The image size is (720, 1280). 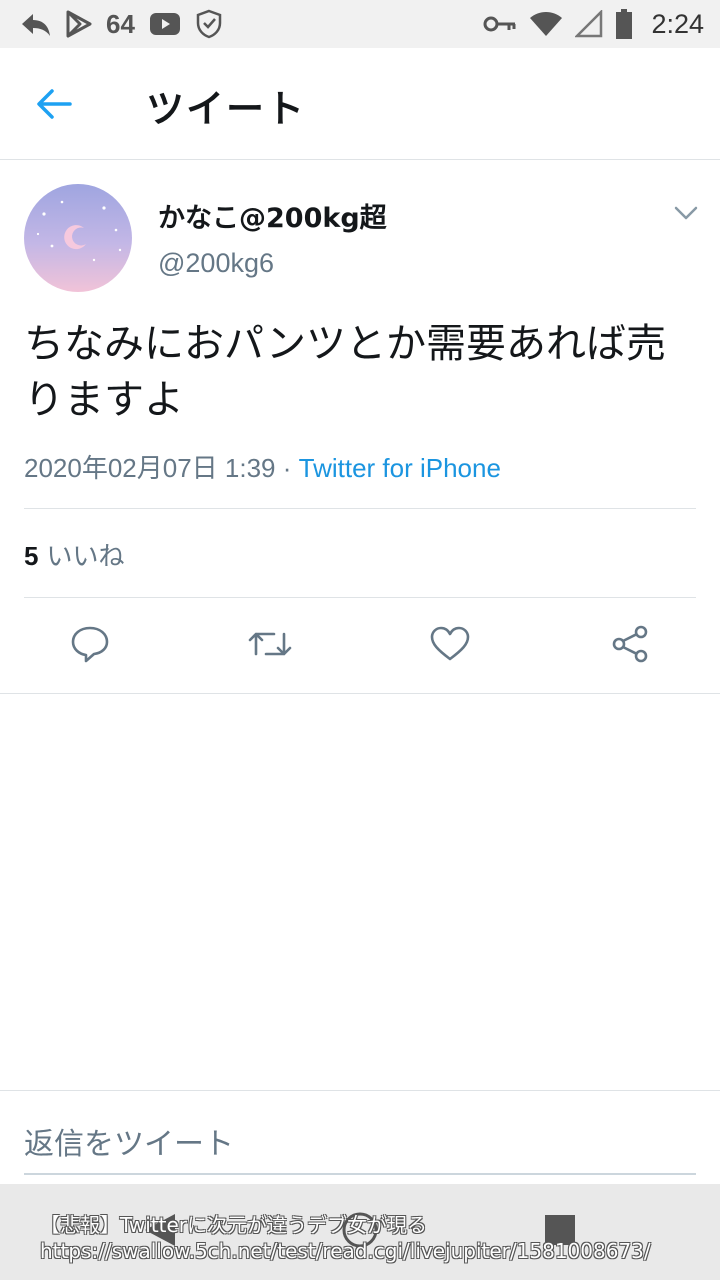 I want to click on avatar-image, so click(x=78, y=238).